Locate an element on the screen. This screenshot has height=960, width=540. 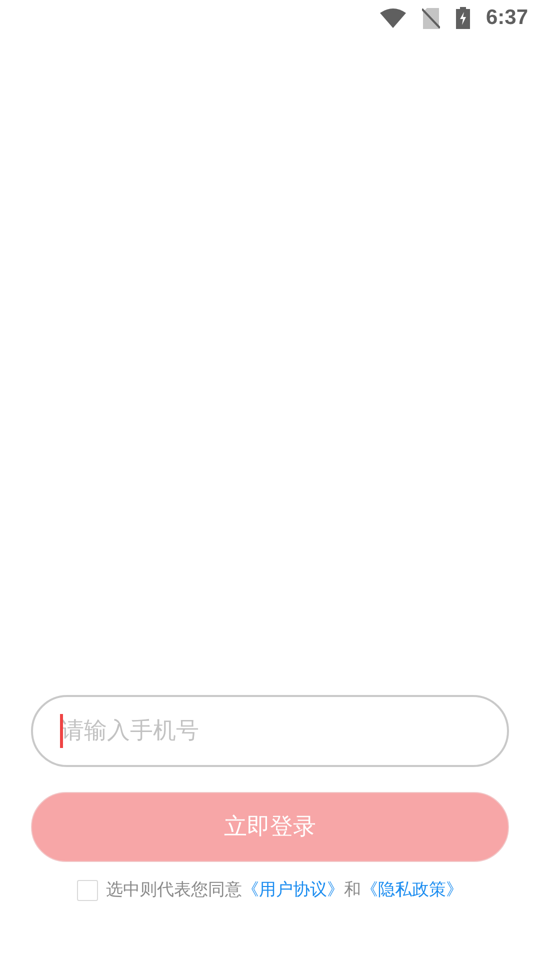
agreement-text: 和 is located at coordinates (352, 890).